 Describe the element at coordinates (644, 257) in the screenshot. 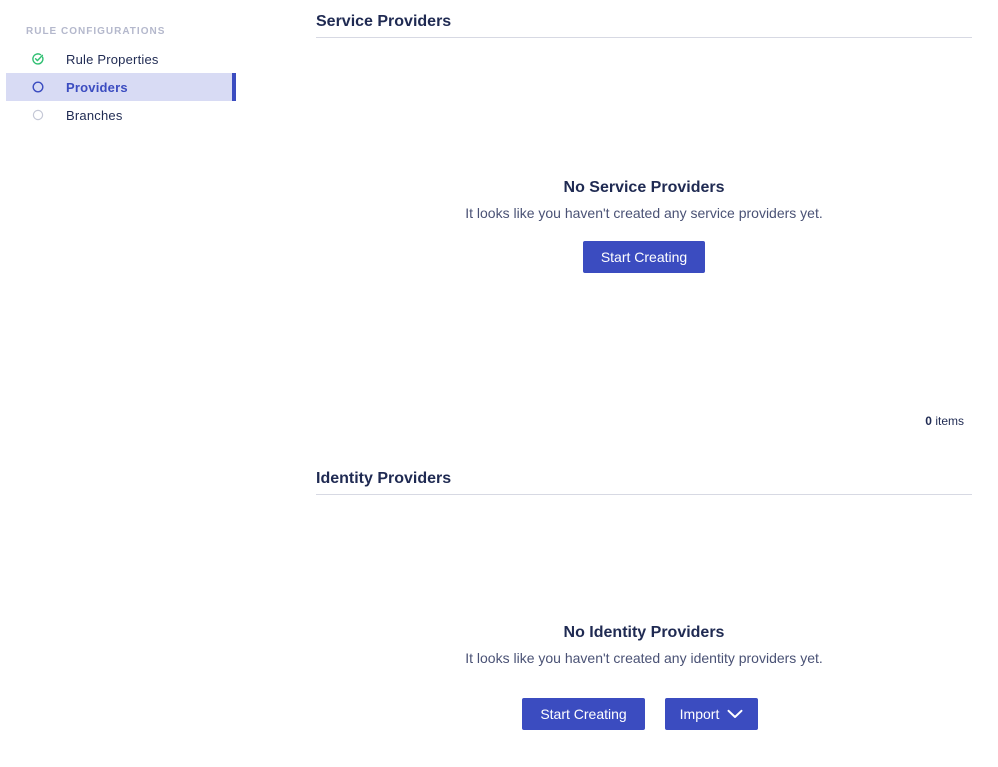

I see `start-creating-service-provider-button: Start Creating` at that location.